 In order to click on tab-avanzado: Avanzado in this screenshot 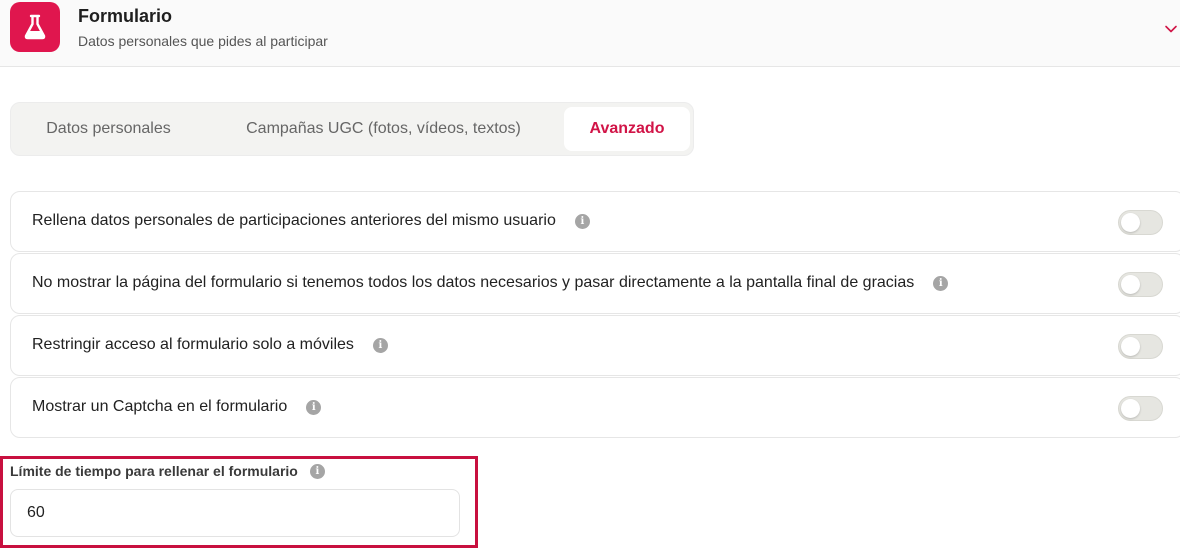, I will do `click(627, 129)`.